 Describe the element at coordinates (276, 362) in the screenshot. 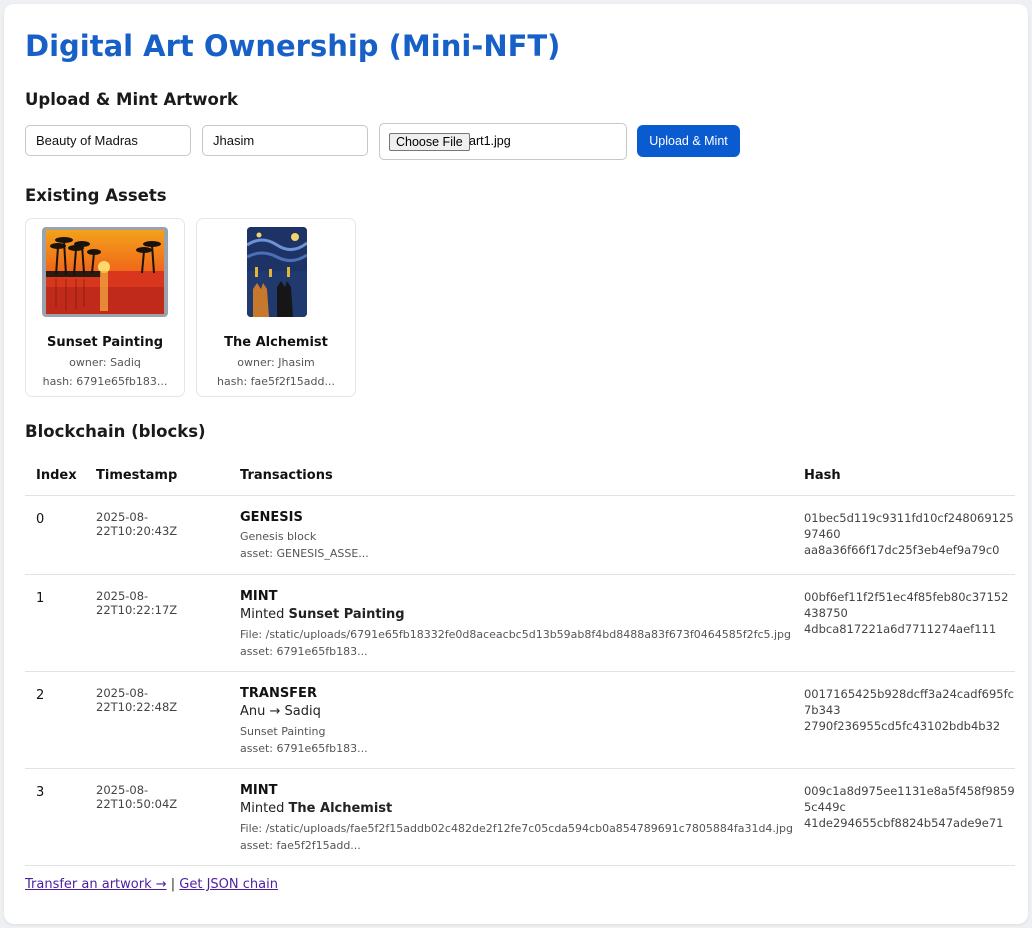

I see `asset-owner: owner: Jhasim` at that location.